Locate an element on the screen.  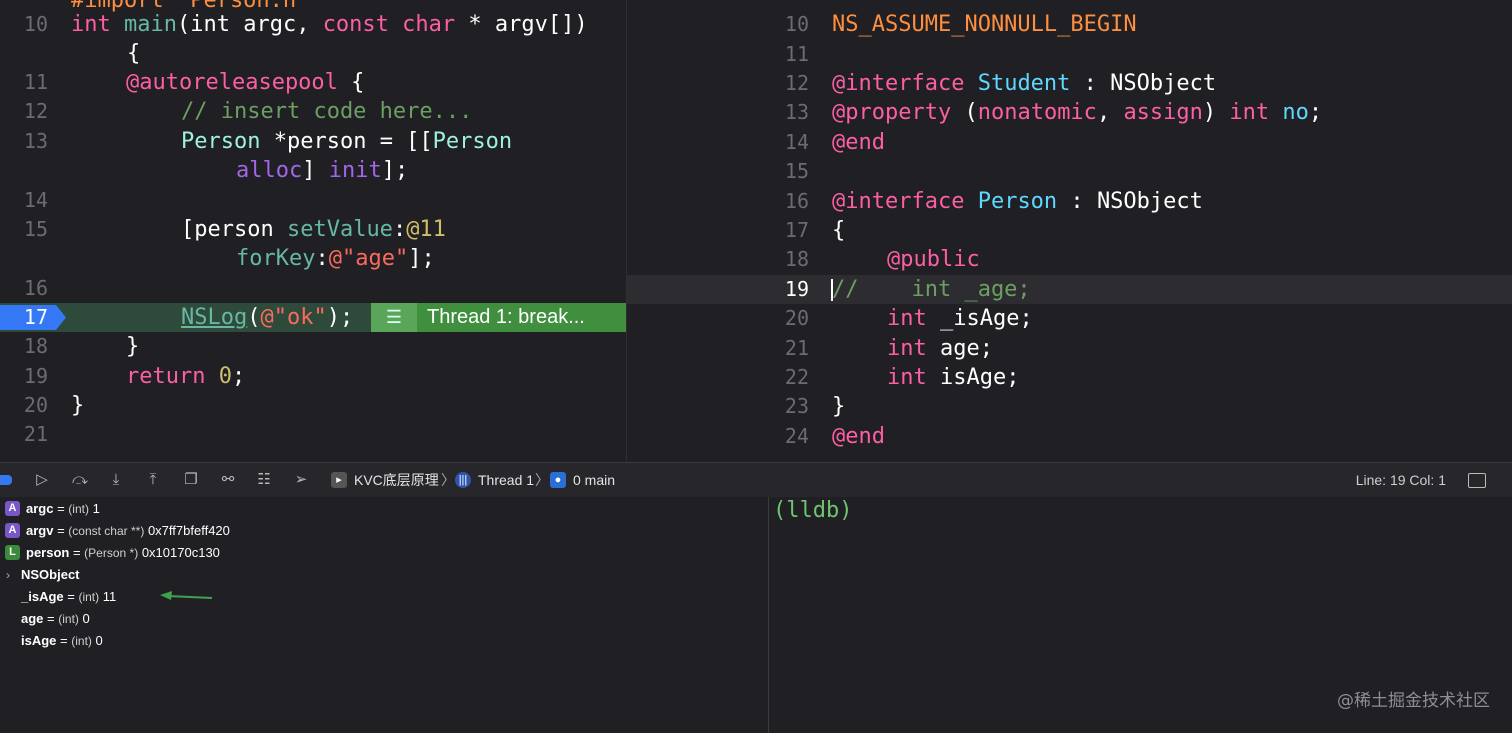
code-text: NS_ASSUME_NONNULL_BEGIN is located at coordinates (984, 24).